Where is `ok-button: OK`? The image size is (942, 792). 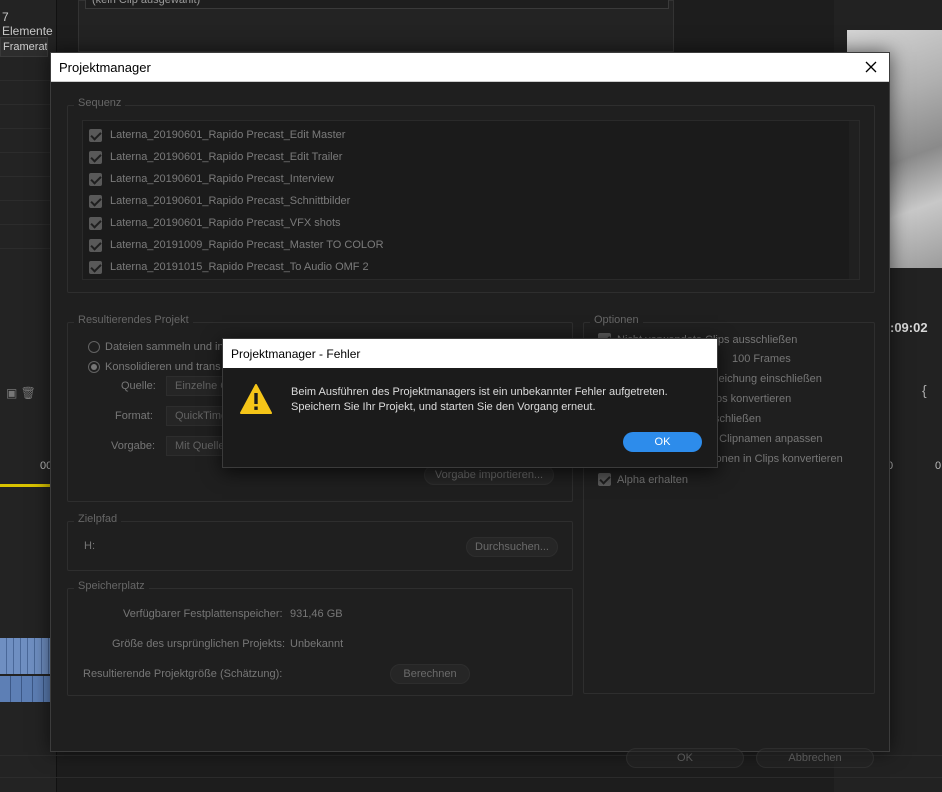 ok-button: OK is located at coordinates (685, 758).